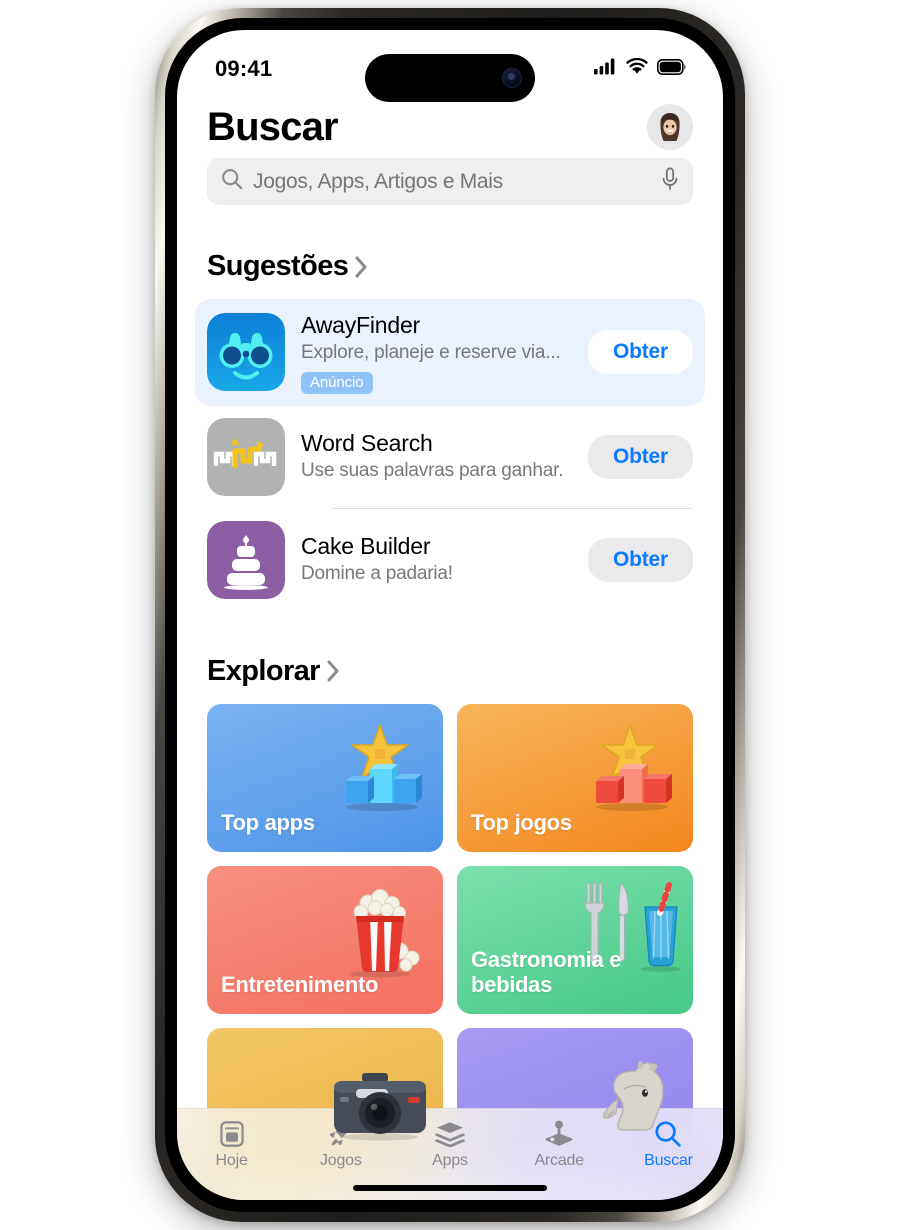 This screenshot has width=900, height=1230. Describe the element at coordinates (246, 352) in the screenshot. I see `binoculars-app-icon` at that location.